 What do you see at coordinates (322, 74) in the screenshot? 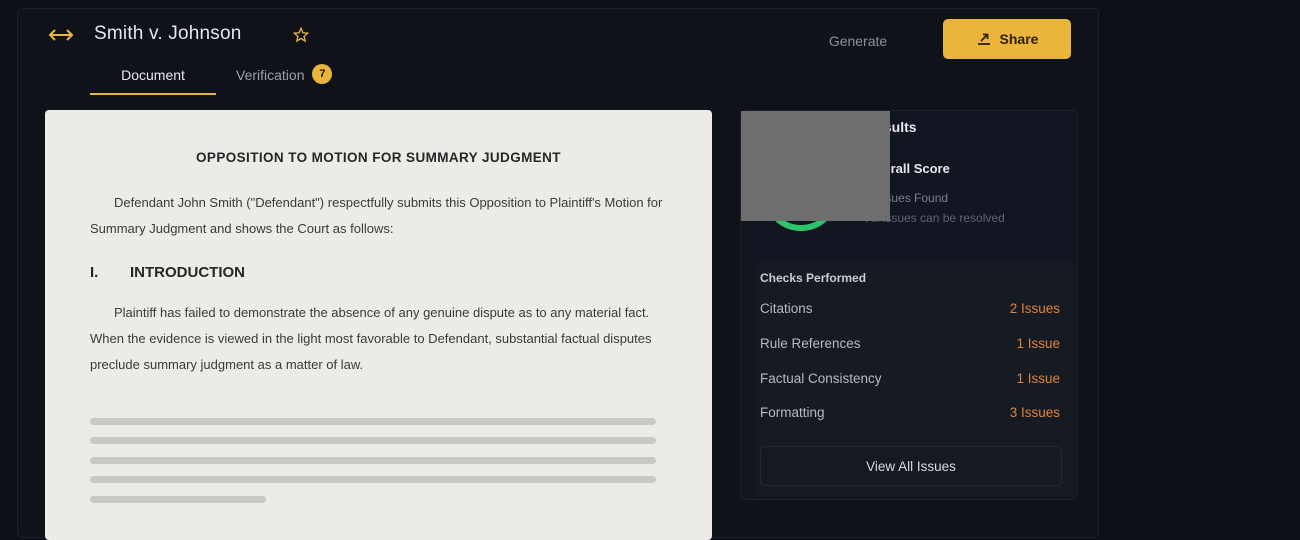
I see `verification-badge: 7` at bounding box center [322, 74].